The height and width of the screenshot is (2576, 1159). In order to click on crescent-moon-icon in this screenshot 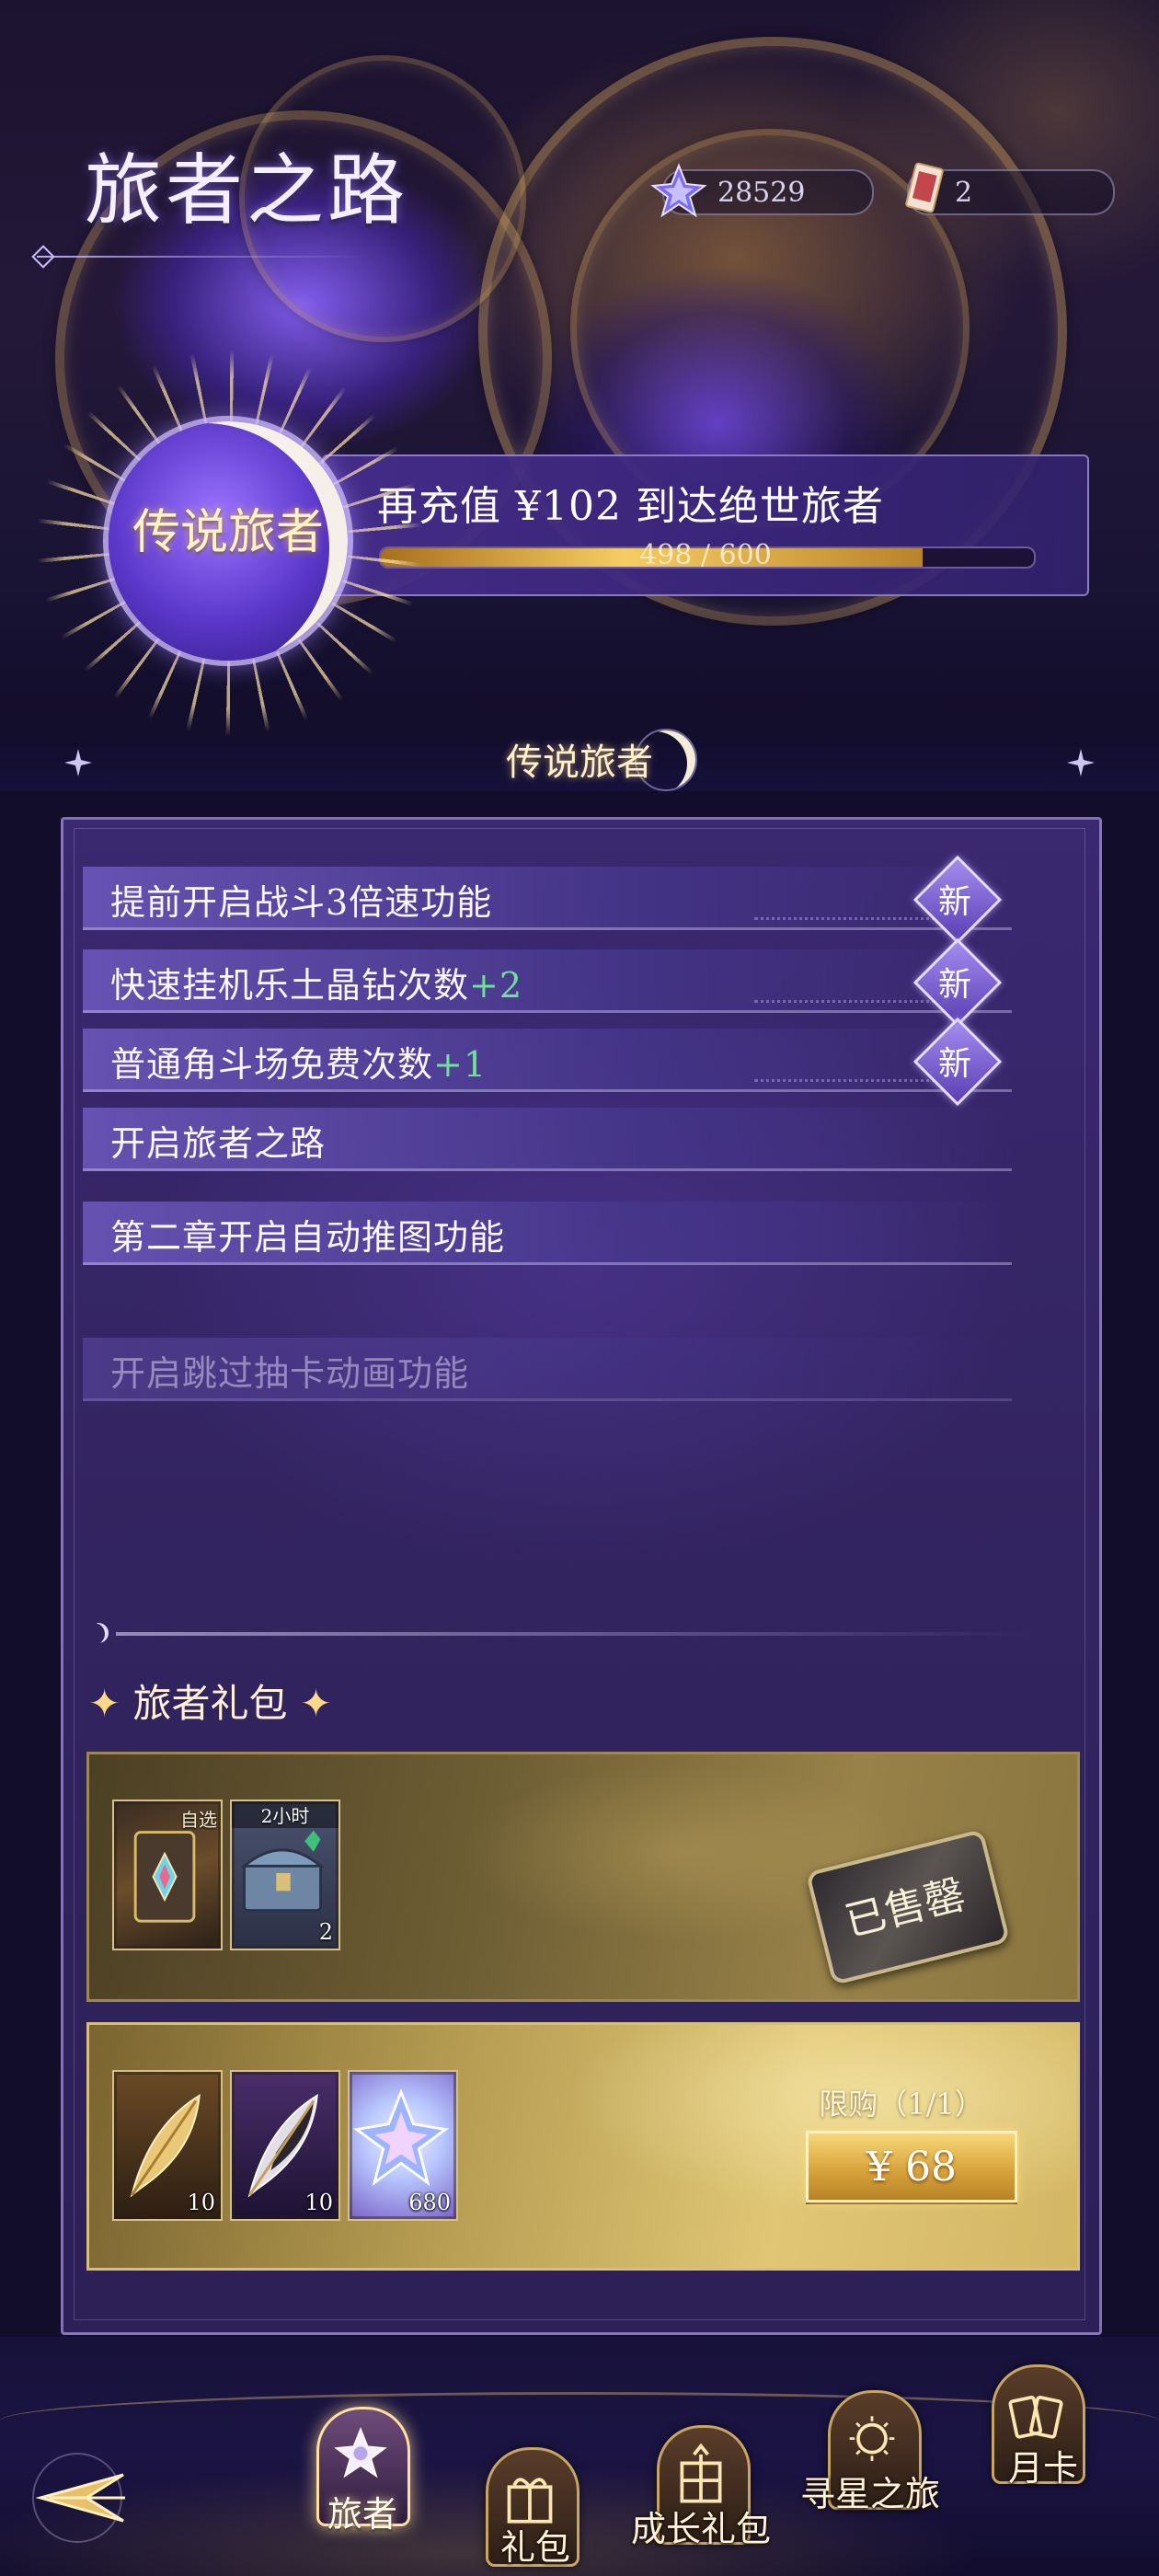, I will do `click(98, 1633)`.